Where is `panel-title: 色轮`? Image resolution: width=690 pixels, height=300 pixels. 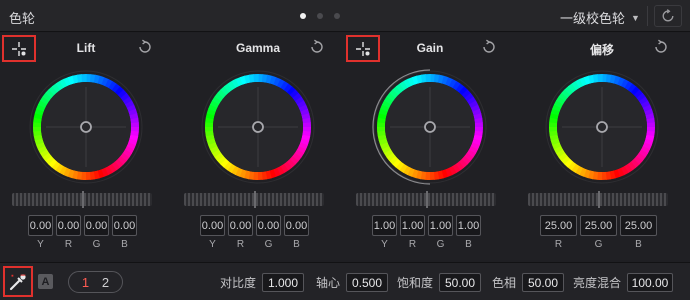
panel-title: 色轮 is located at coordinates (22, 18).